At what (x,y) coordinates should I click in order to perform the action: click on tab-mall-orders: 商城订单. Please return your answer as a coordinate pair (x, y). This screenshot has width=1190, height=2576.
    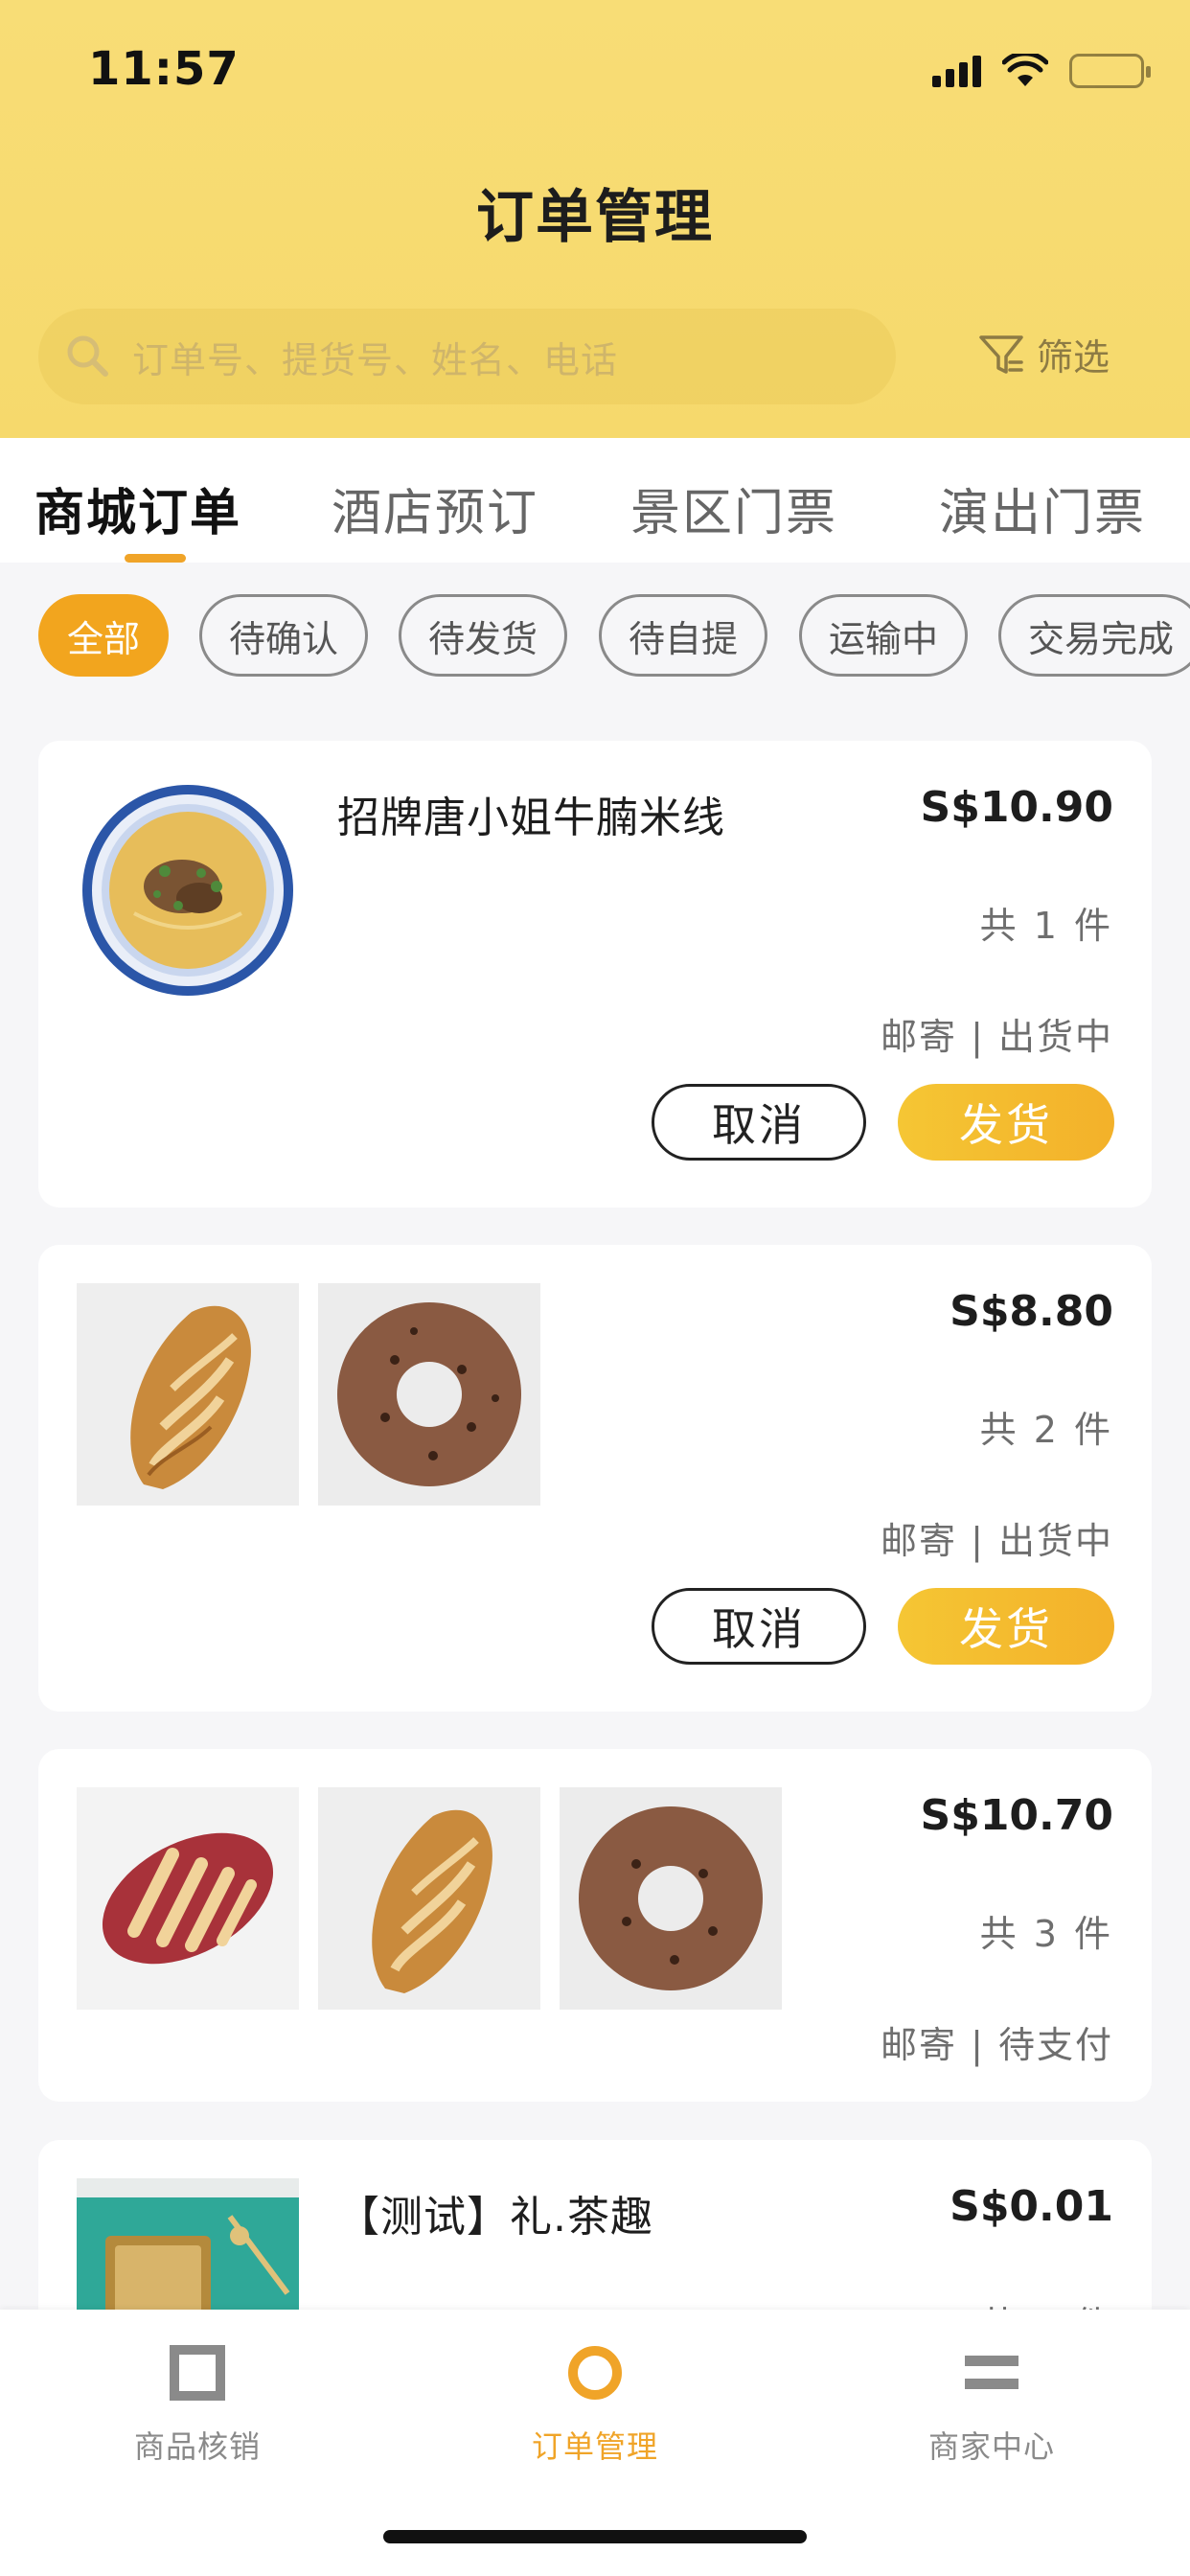
    Looking at the image, I should click on (137, 508).